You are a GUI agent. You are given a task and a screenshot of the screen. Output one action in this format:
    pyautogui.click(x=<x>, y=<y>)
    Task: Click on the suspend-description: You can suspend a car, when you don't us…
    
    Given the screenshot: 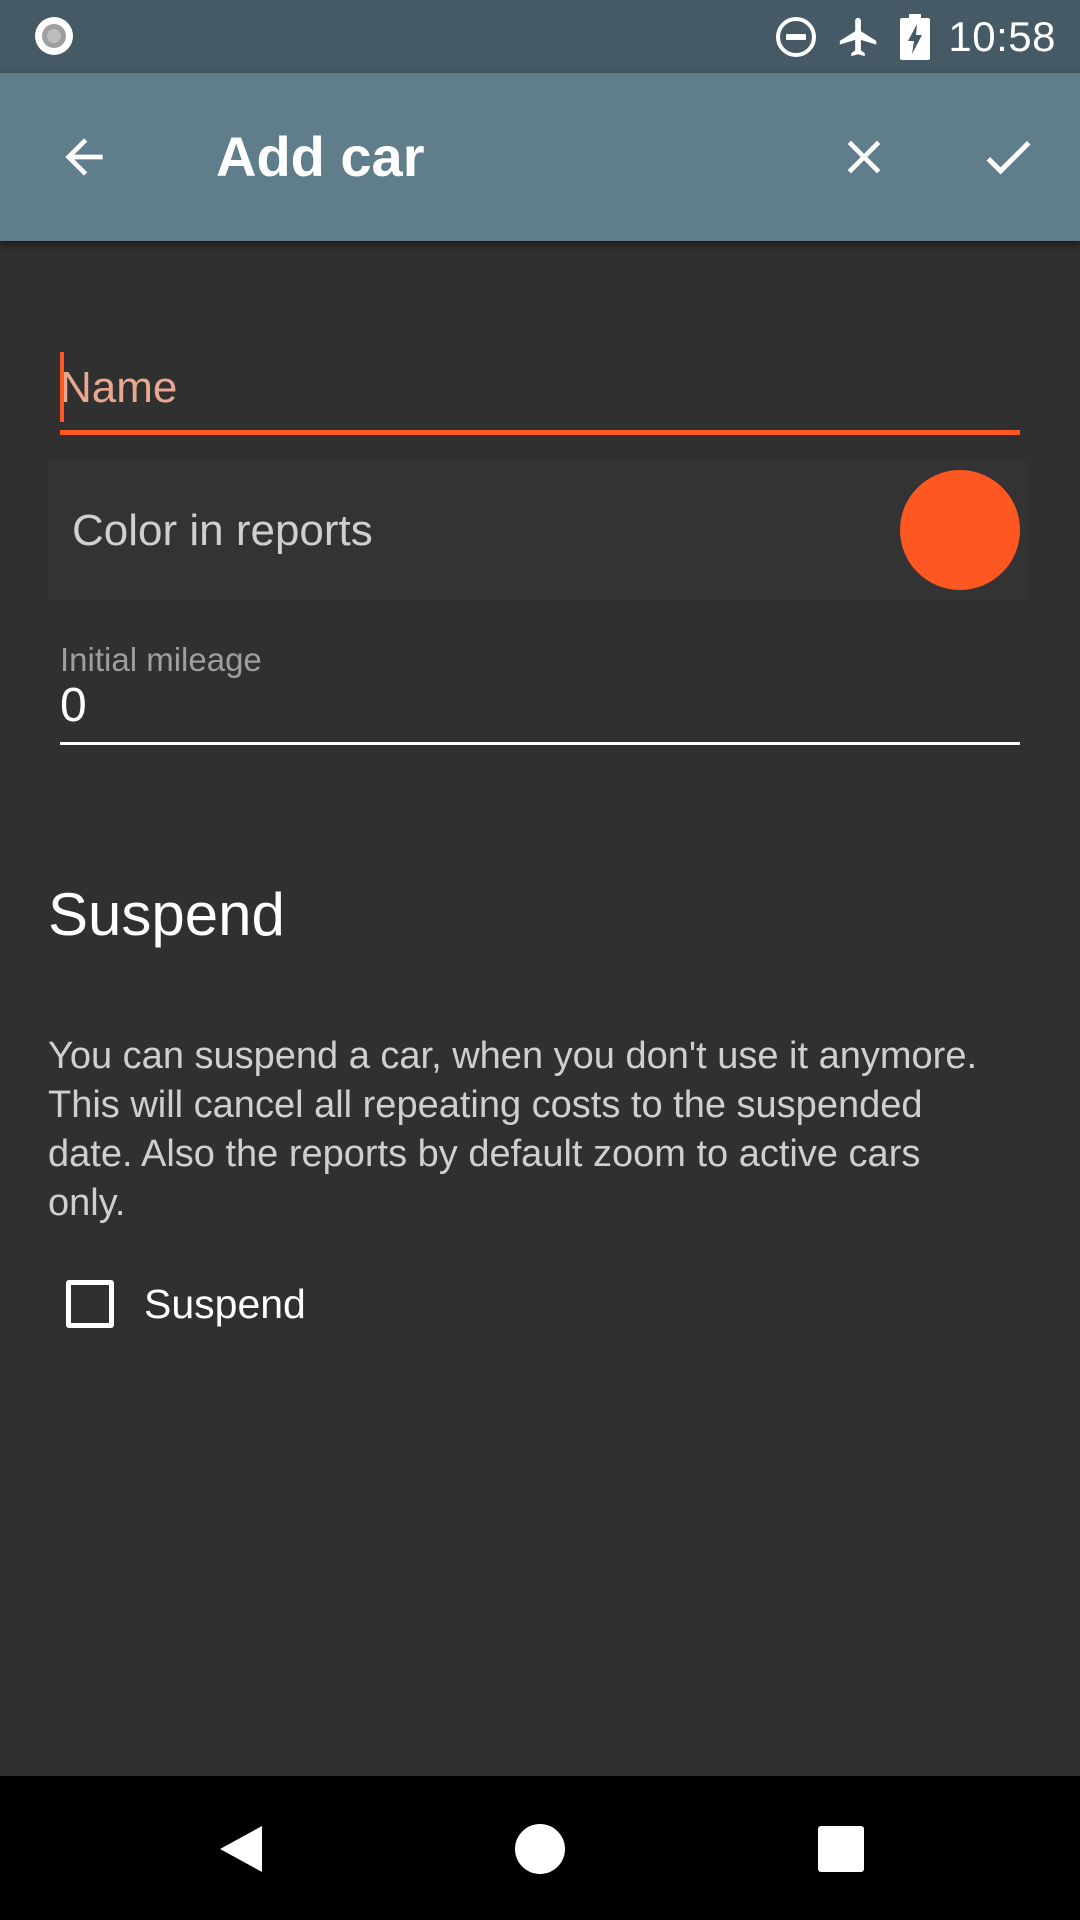 What is the action you would take?
    pyautogui.click(x=513, y=1129)
    